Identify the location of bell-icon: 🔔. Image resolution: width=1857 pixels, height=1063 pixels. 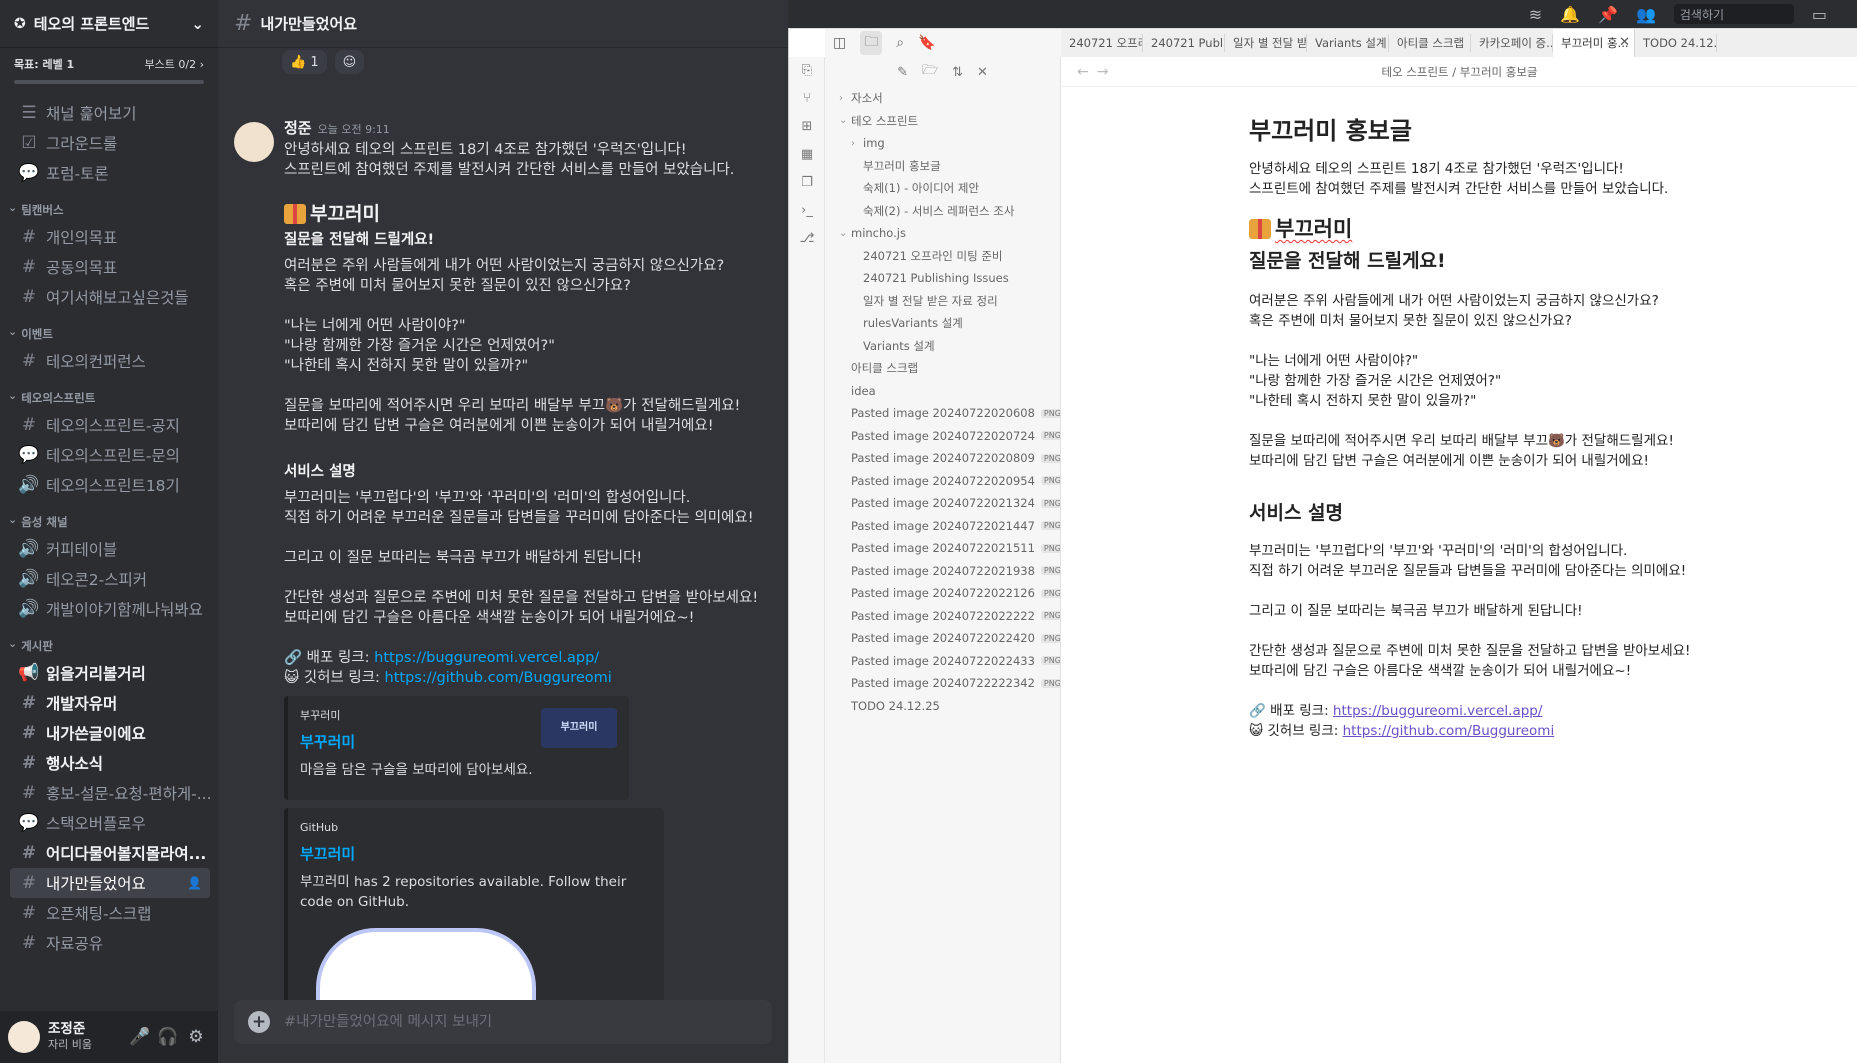
(1570, 14).